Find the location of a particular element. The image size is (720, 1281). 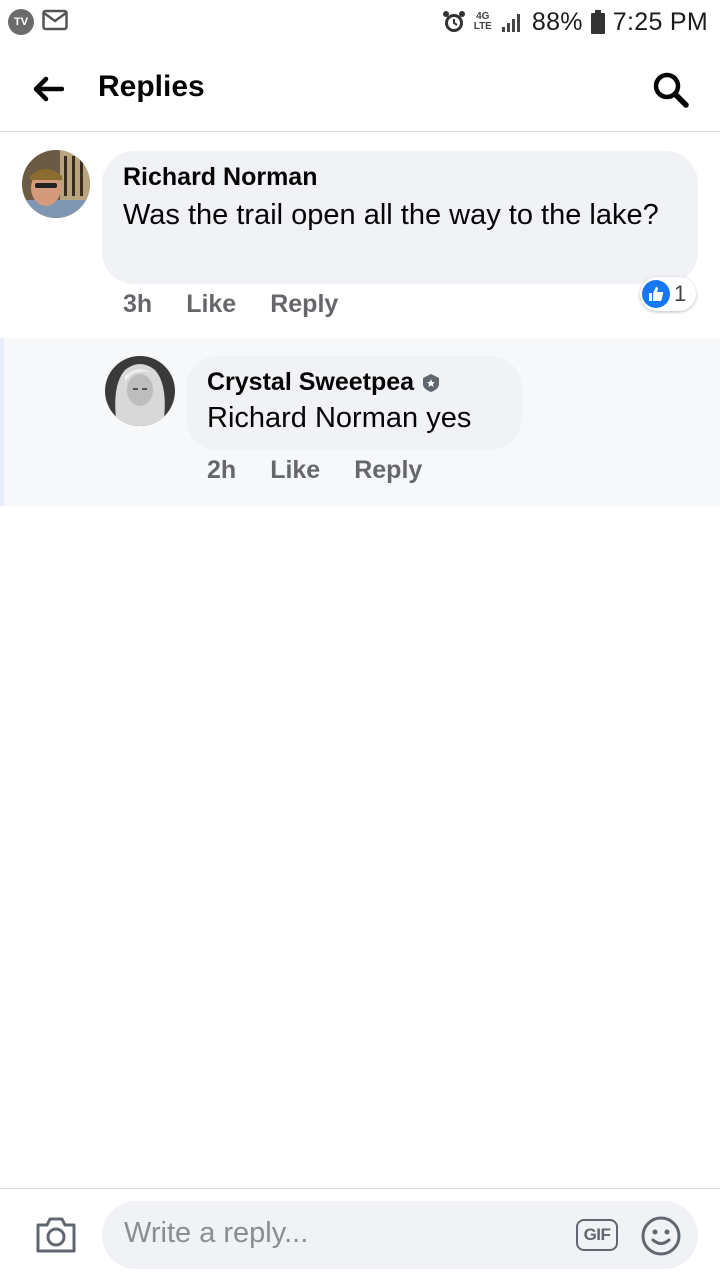

comment-author: Richard Norman is located at coordinates (400, 177).